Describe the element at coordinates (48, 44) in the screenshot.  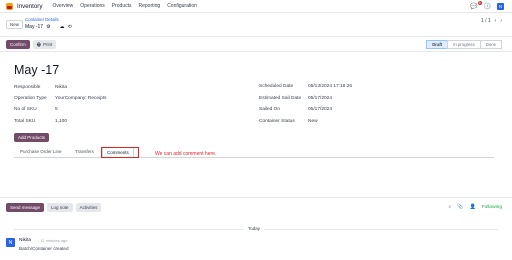
I see `print-label: Print` at that location.